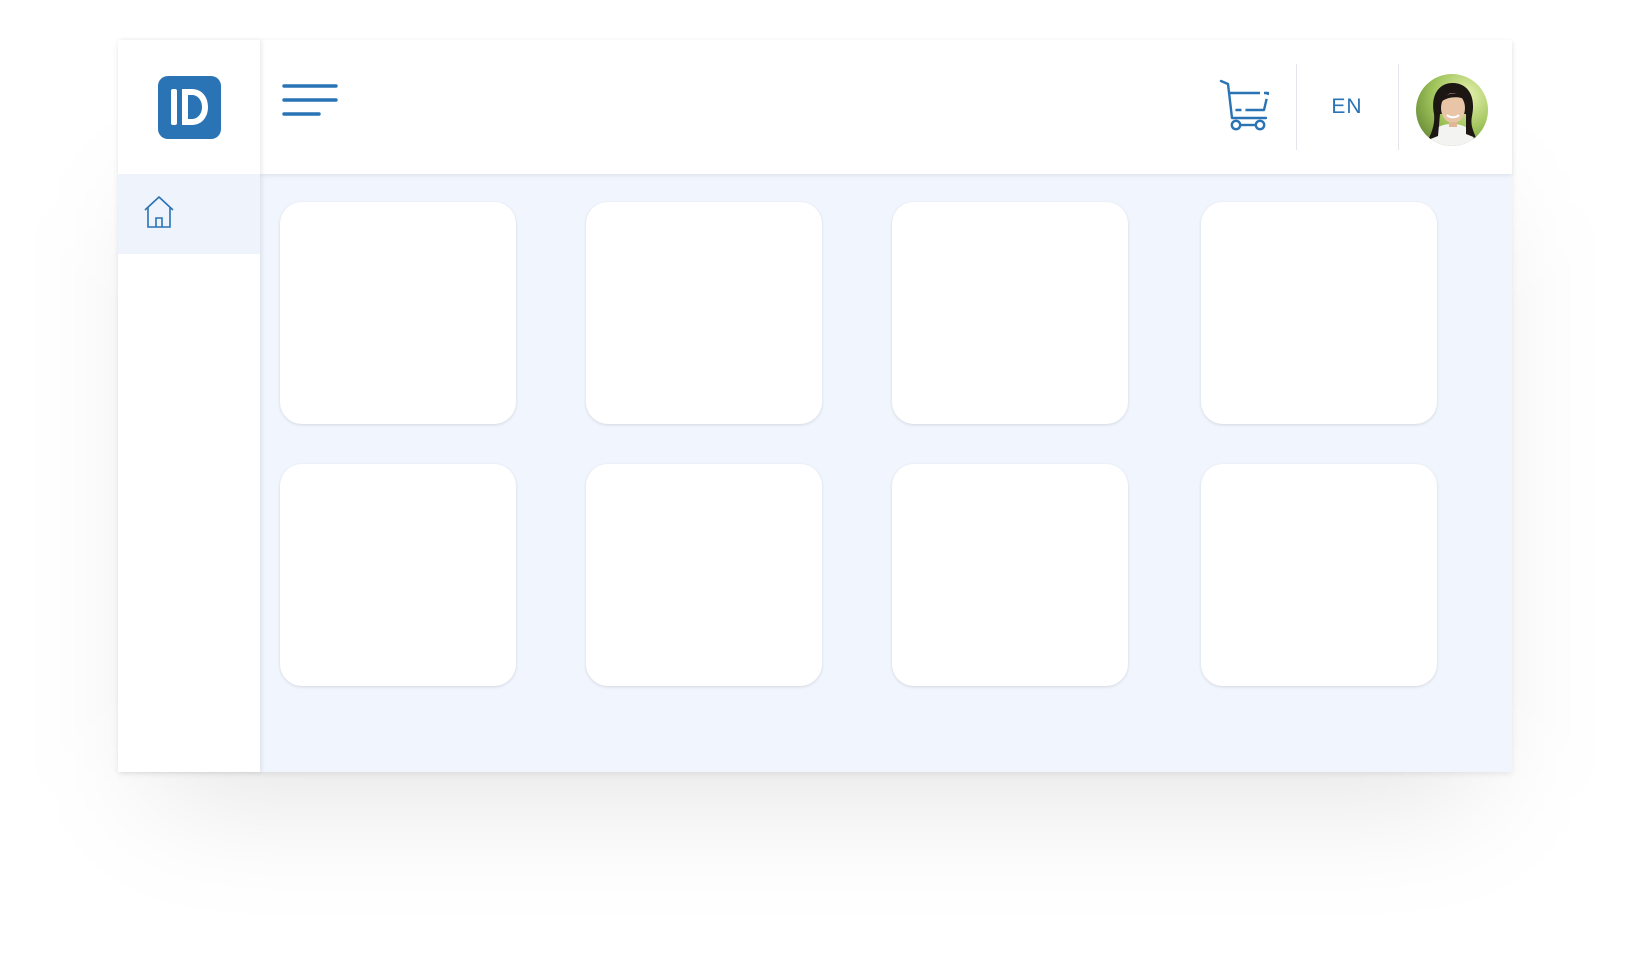 The height and width of the screenshot is (970, 1630). I want to click on logo-area, so click(189, 107).